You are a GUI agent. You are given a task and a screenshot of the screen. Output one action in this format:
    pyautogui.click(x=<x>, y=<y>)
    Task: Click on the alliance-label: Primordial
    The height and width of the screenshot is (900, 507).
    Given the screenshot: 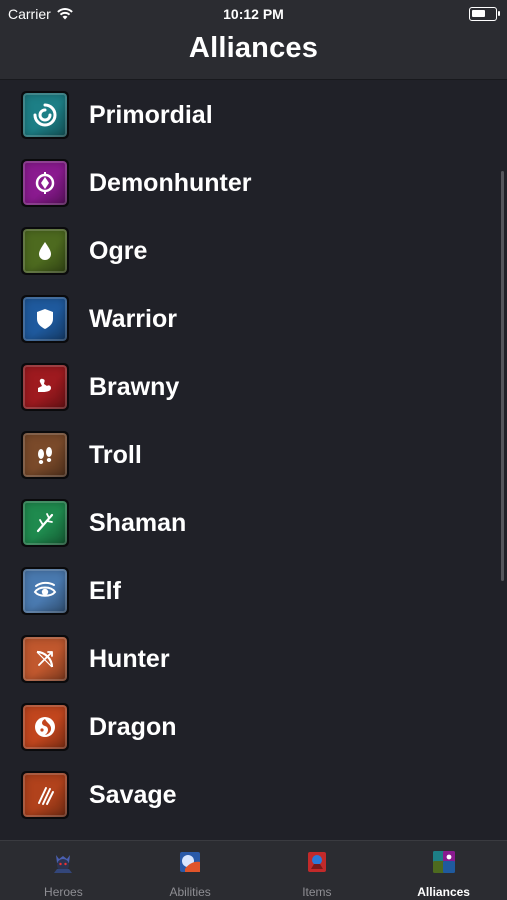 What is the action you would take?
    pyautogui.click(x=151, y=114)
    